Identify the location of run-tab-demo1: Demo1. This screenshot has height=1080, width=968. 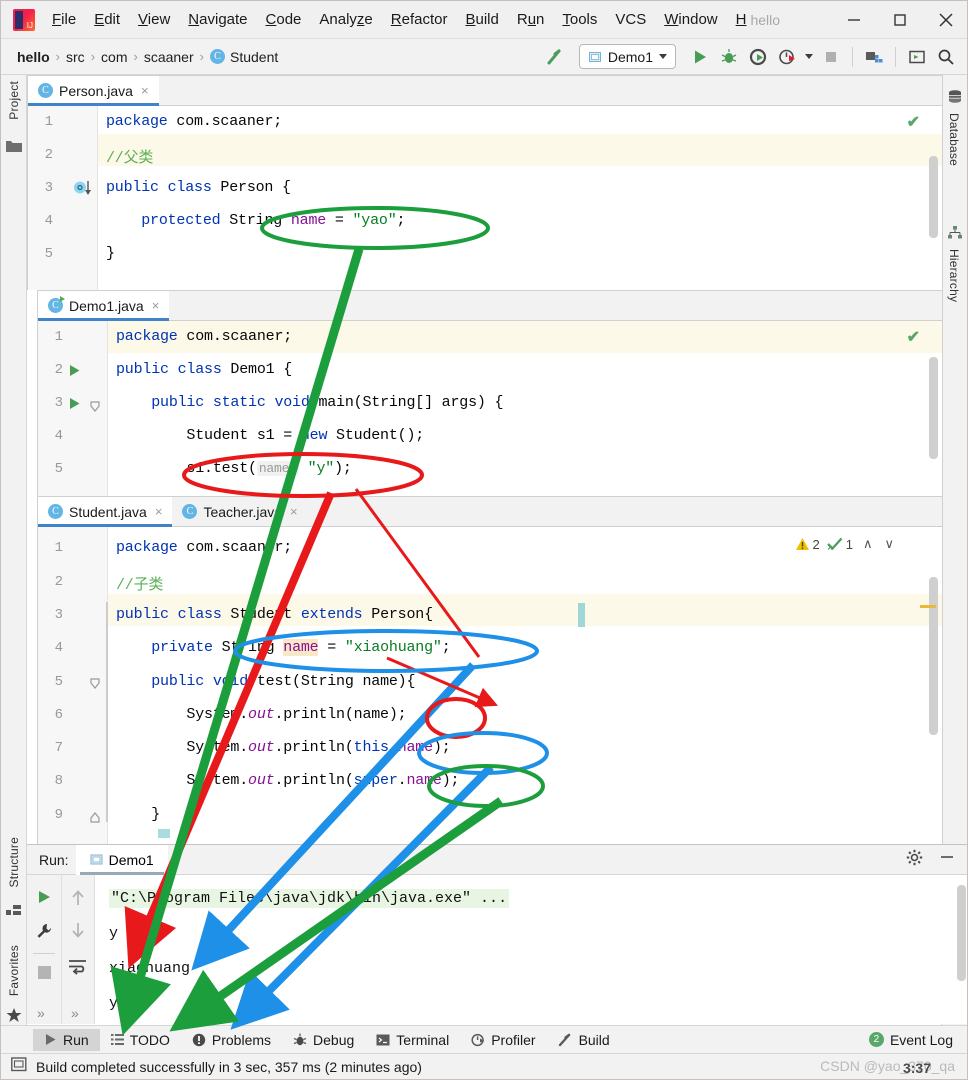
(121, 859).